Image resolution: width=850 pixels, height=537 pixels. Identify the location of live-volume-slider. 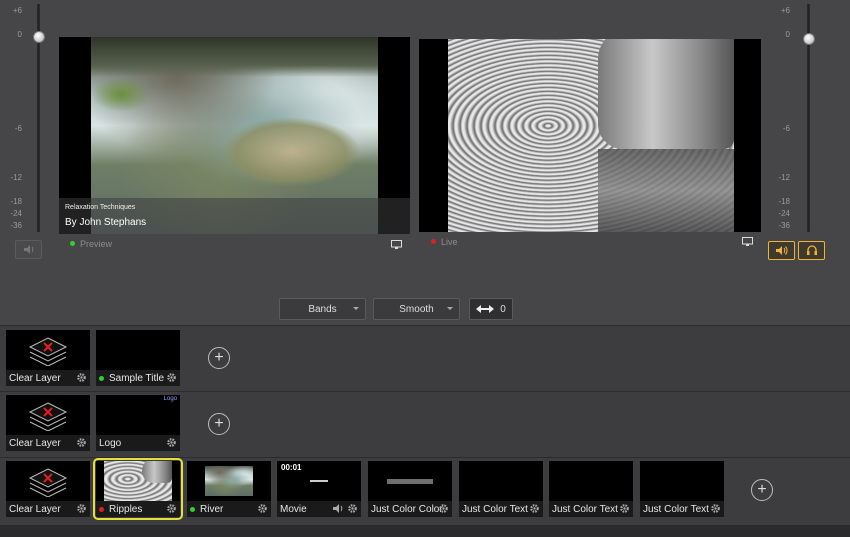
(805, 118).